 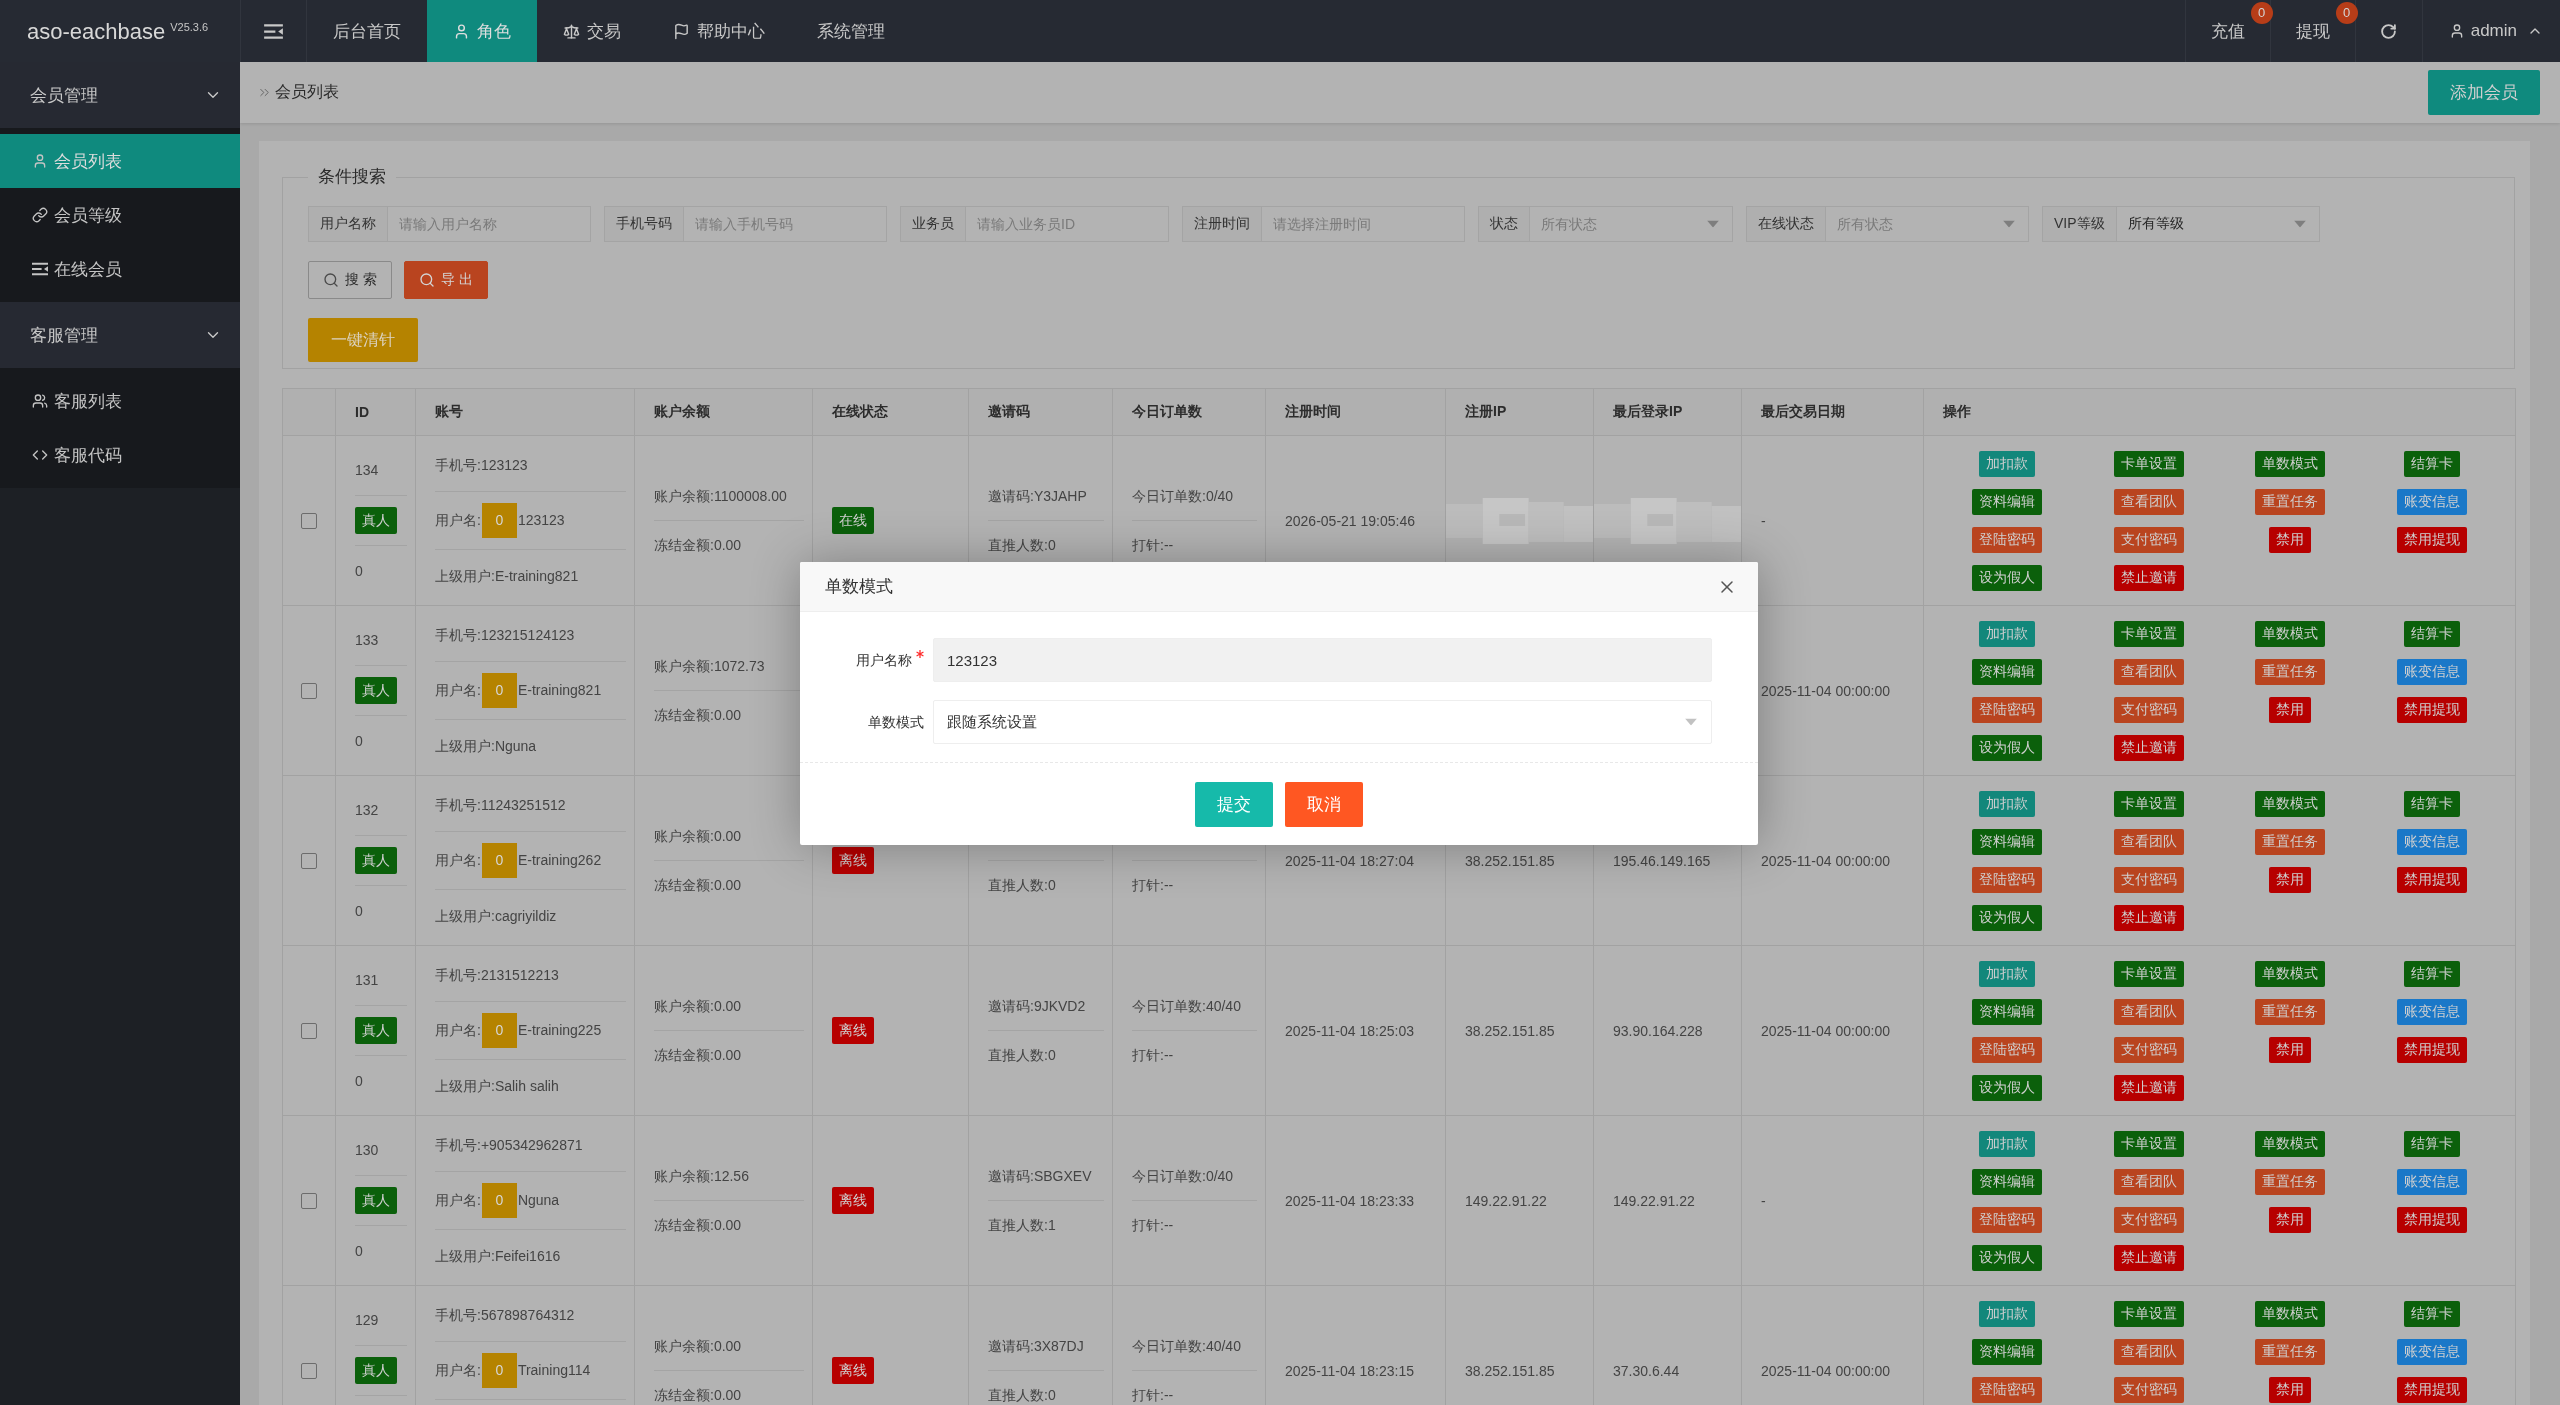 I want to click on submit-button: 提交, so click(x=1234, y=804).